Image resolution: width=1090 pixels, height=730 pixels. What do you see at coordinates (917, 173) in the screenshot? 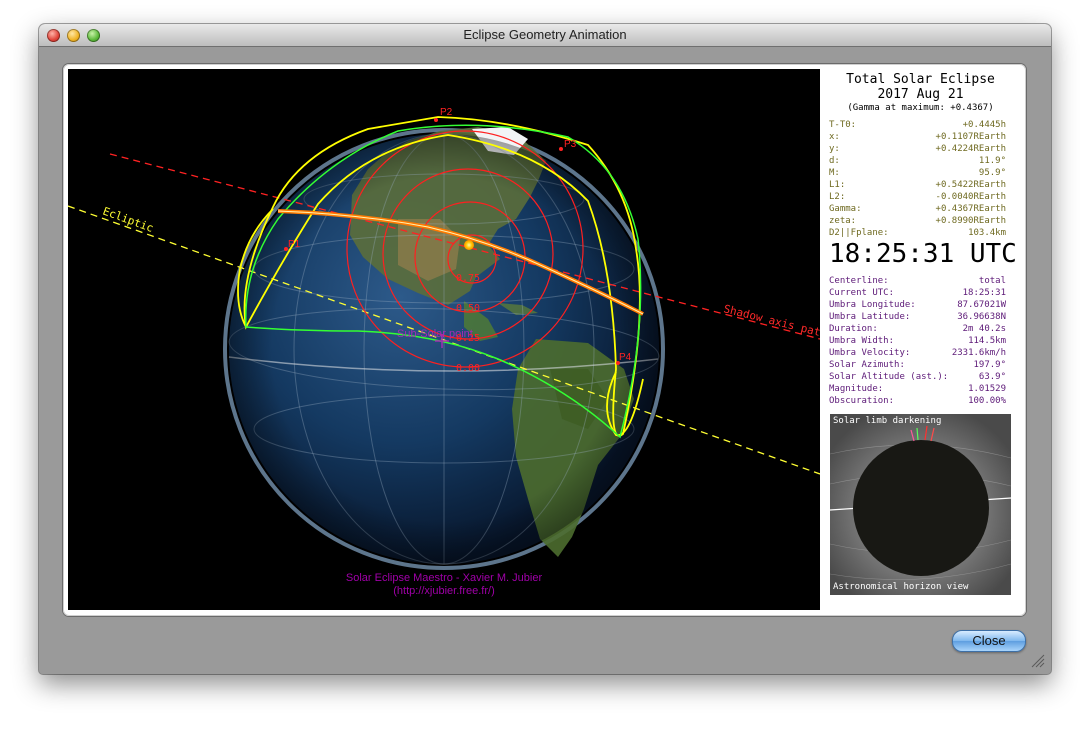
I see `geometry-row: M: 95.9°` at bounding box center [917, 173].